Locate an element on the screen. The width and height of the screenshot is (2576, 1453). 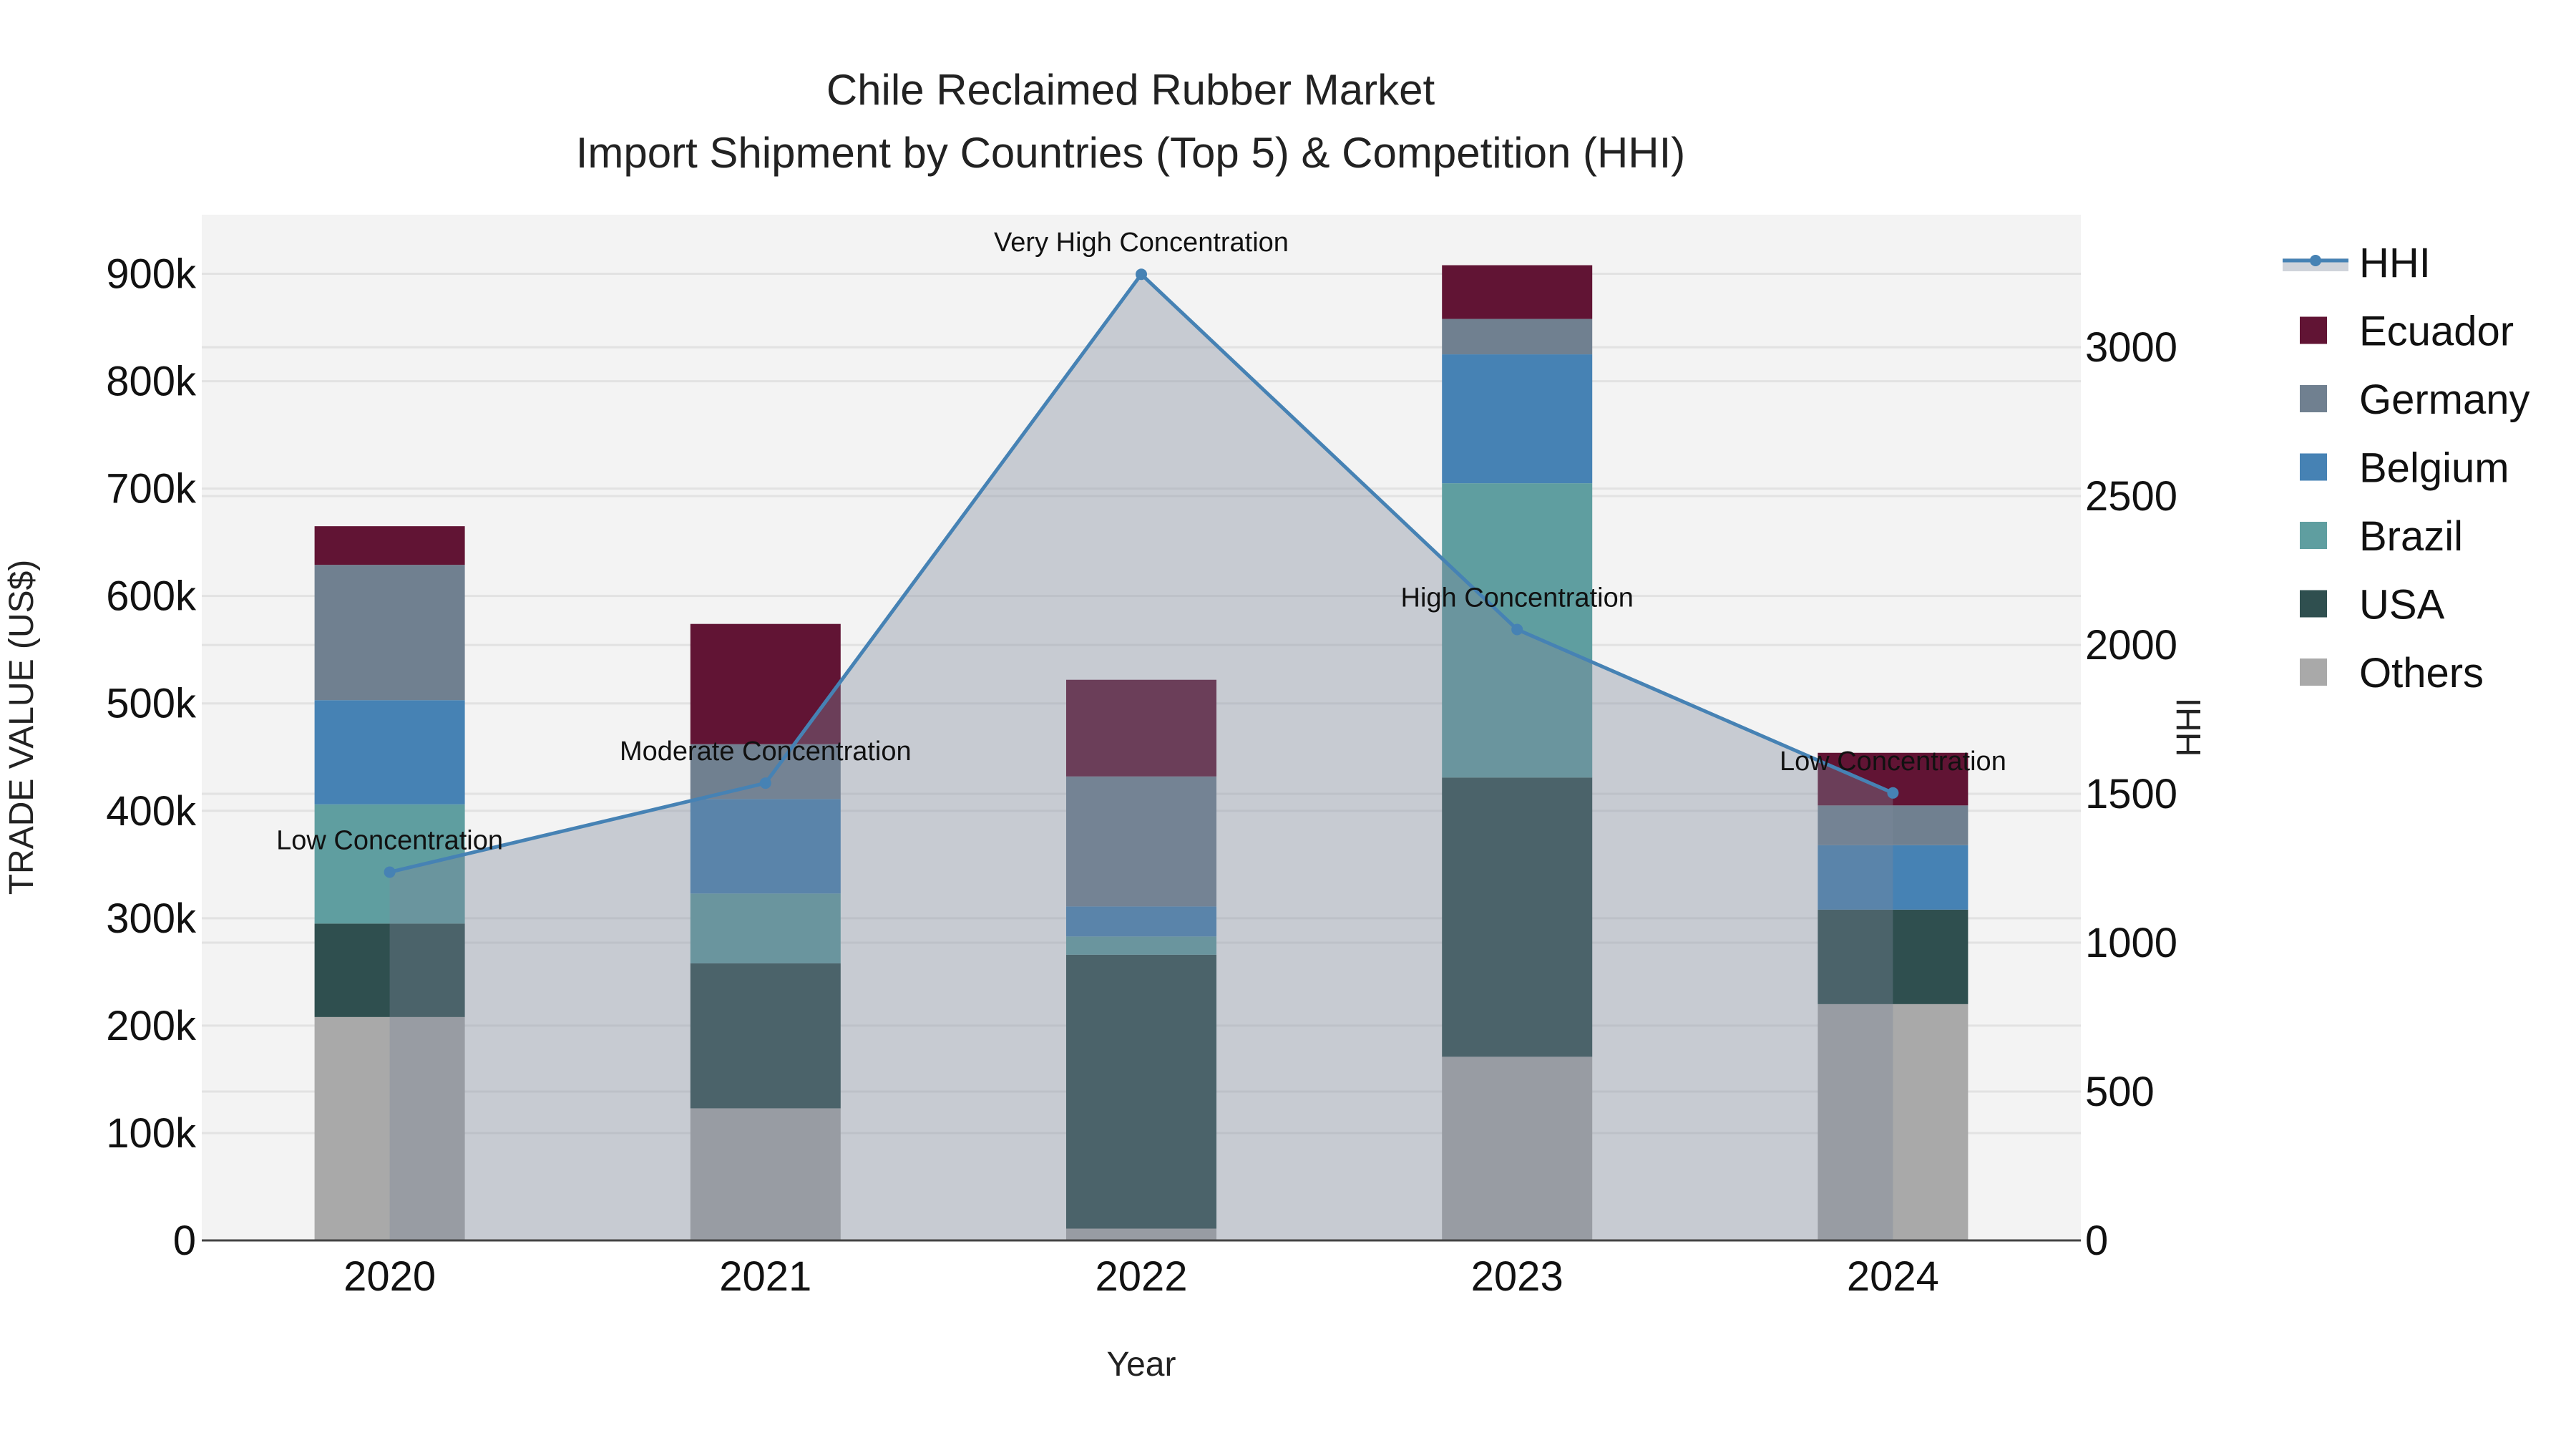
x-tick-label: 2024 is located at coordinates (1893, 1276).